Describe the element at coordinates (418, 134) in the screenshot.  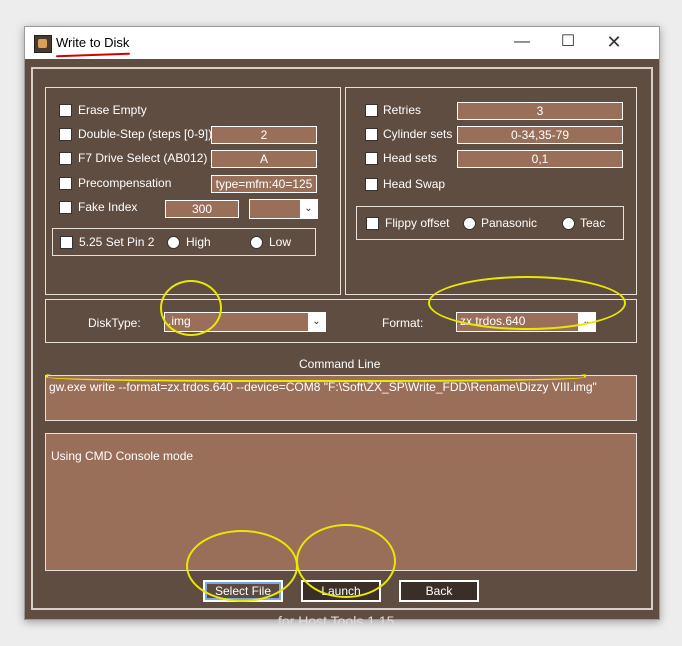
I see `cylinder-sets-label: Cylinder sets` at that location.